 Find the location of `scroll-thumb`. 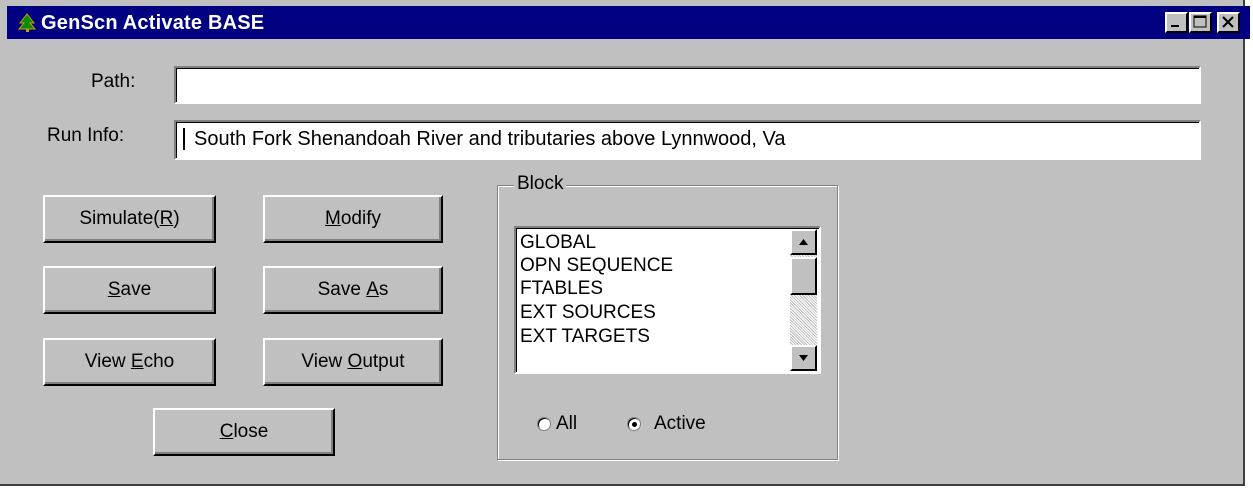

scroll-thumb is located at coordinates (803, 276).